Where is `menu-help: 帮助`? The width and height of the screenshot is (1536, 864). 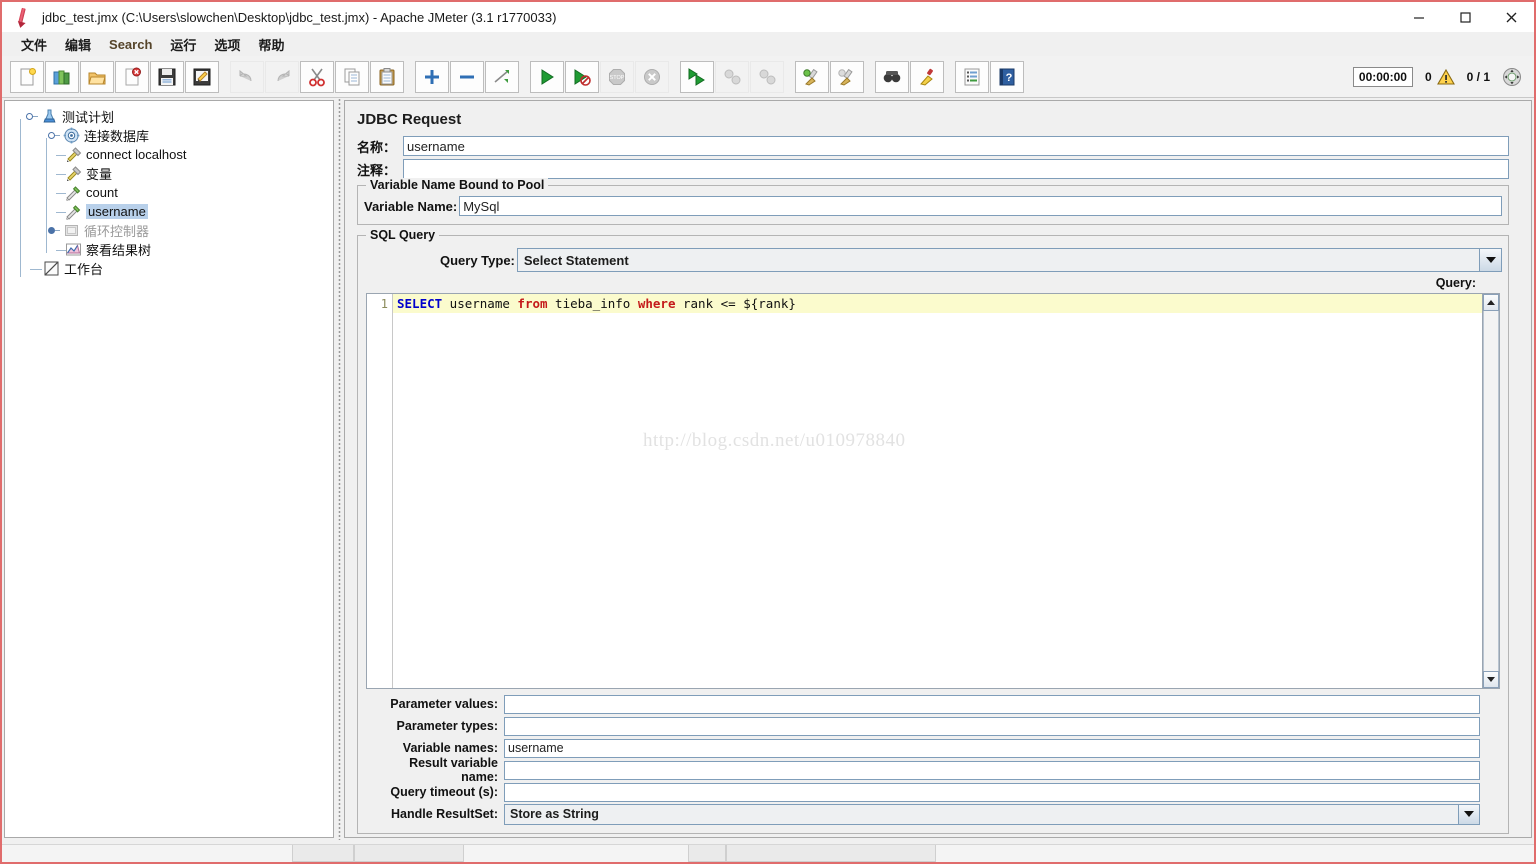
menu-help: 帮助 is located at coordinates (271, 44).